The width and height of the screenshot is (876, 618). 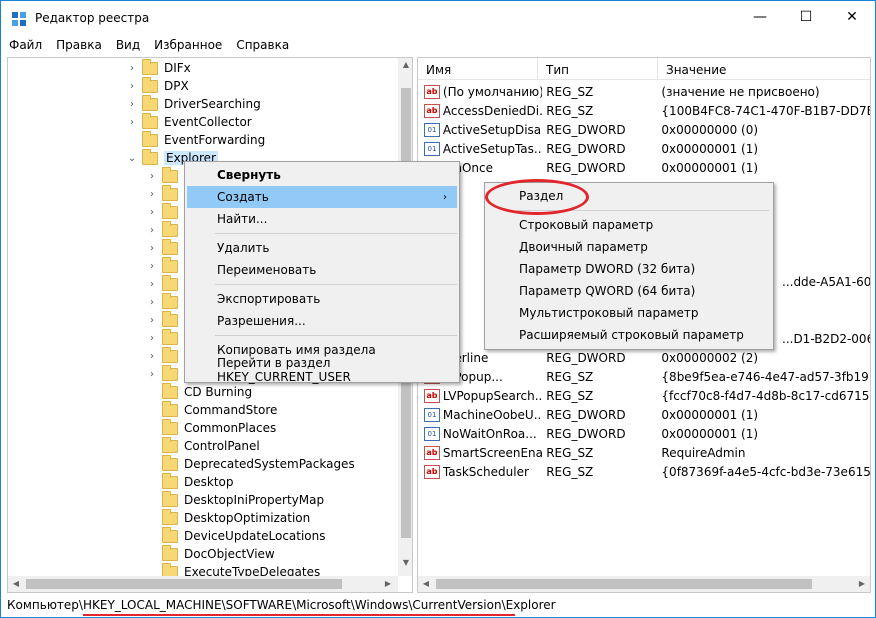 What do you see at coordinates (322, 270) in the screenshot?
I see `menu-item-rename: Переименовать` at bounding box center [322, 270].